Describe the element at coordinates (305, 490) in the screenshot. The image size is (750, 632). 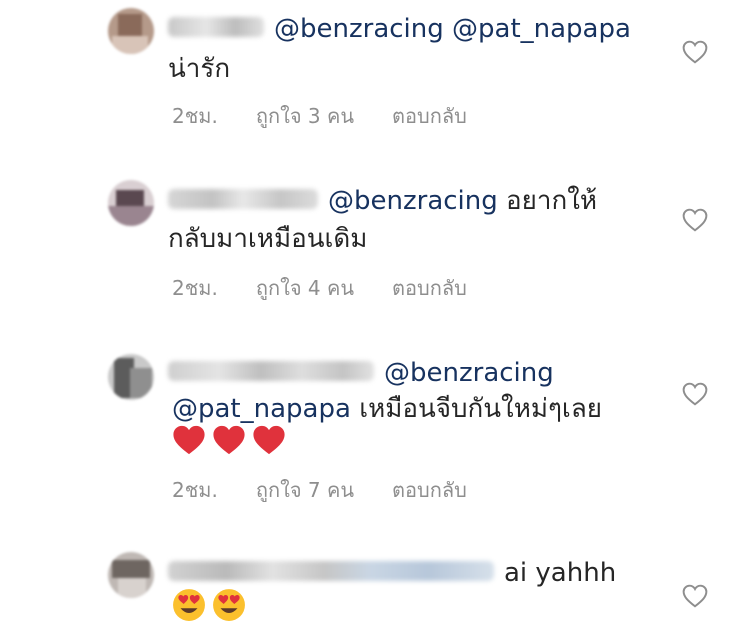
I see `likes-count: ถูกใจ 7 คน` at that location.